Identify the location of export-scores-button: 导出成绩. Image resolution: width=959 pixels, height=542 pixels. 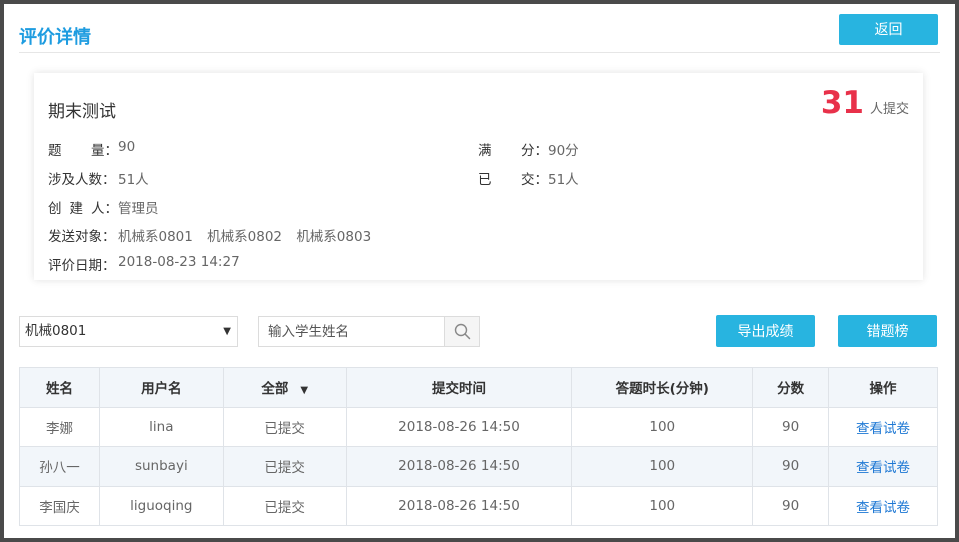
(765, 331).